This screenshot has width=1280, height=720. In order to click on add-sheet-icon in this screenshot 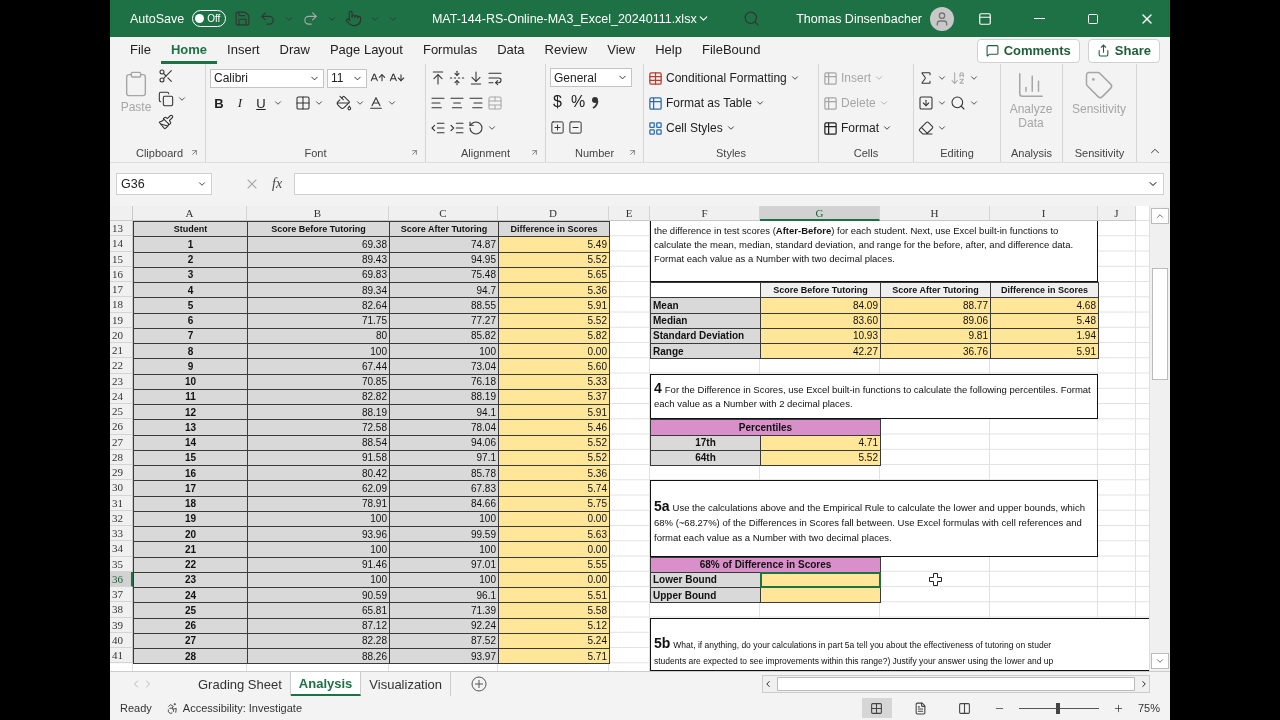, I will do `click(479, 684)`.